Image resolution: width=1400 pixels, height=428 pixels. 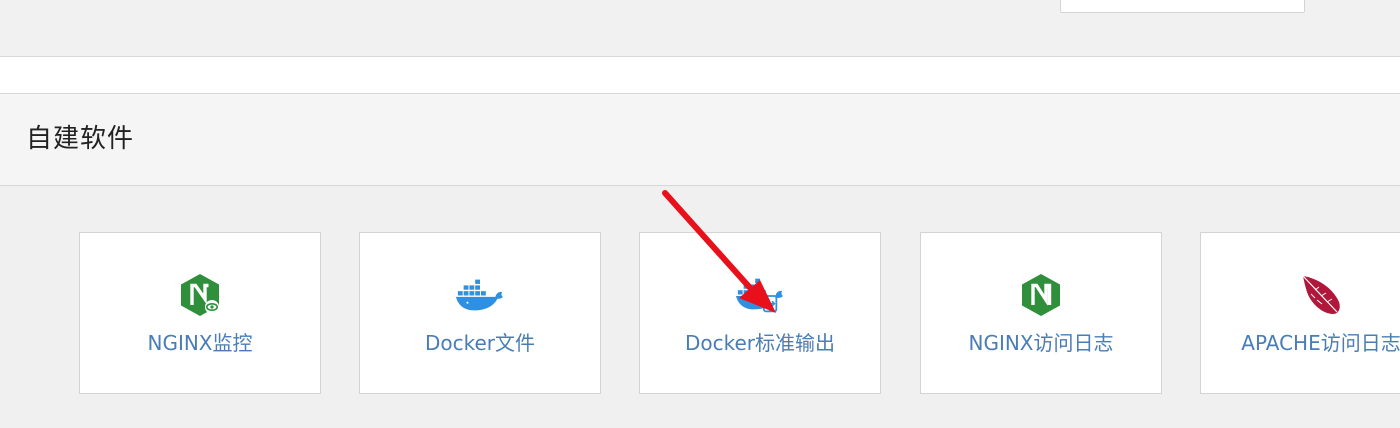 I want to click on nginx-icon, so click(x=1041, y=295).